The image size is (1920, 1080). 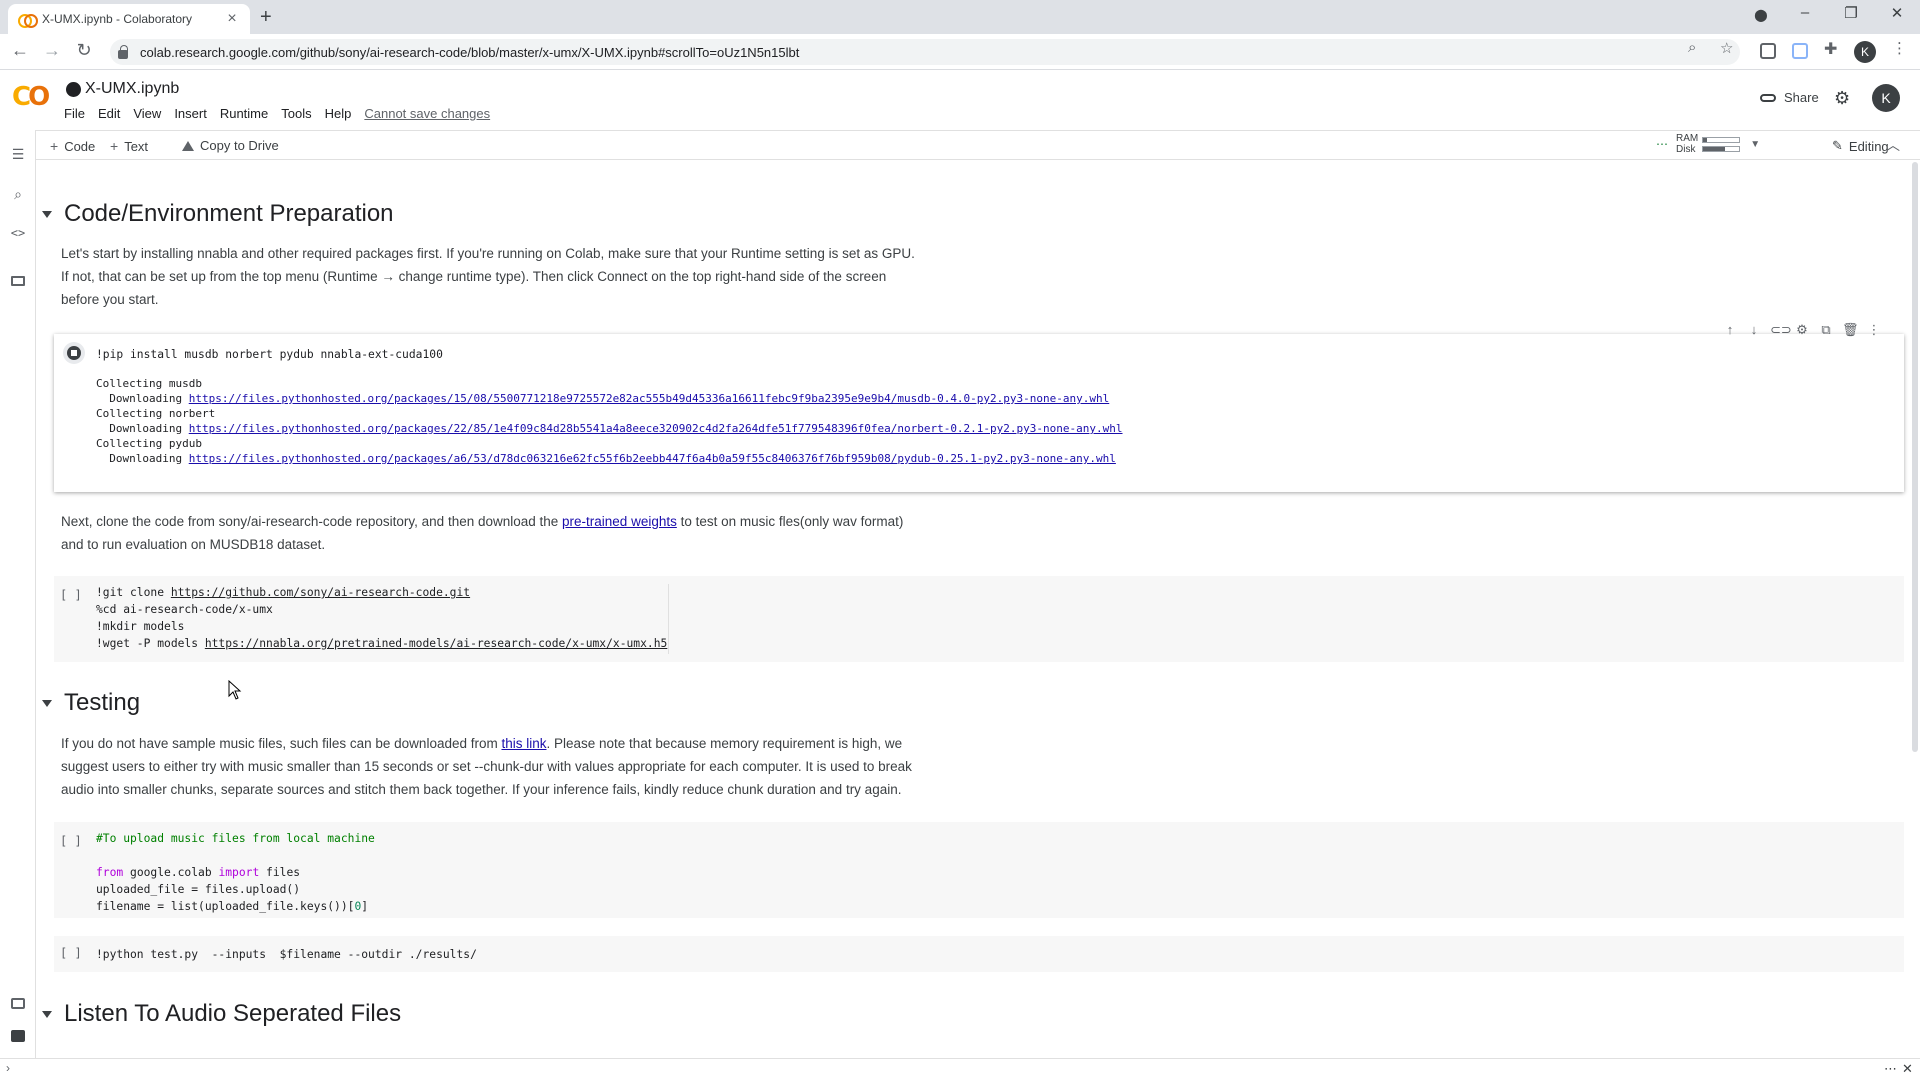 I want to click on mirror-cell-icon: ⧉, so click(x=1826, y=330).